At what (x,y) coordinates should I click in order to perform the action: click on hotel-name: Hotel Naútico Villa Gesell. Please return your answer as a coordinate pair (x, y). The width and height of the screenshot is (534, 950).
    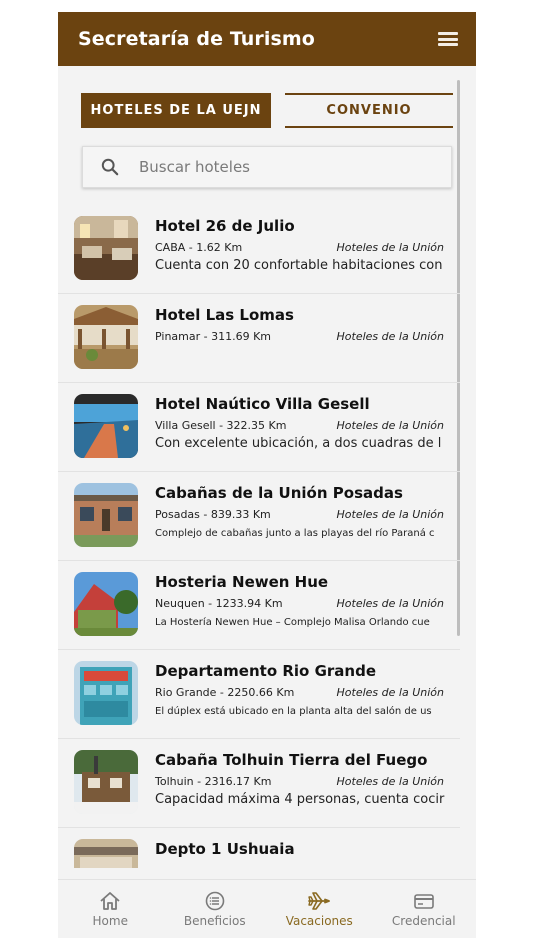
    Looking at the image, I should click on (262, 404).